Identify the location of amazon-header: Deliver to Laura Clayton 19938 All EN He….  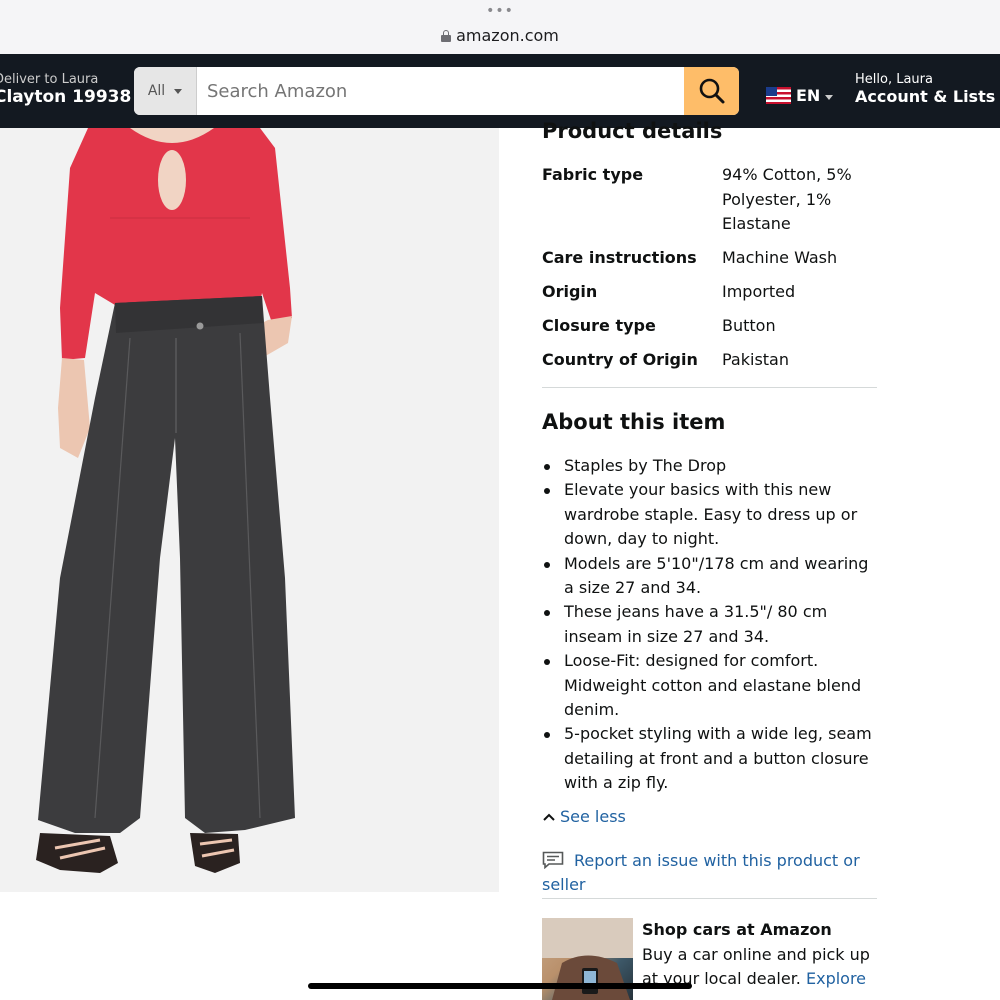
(500, 91).